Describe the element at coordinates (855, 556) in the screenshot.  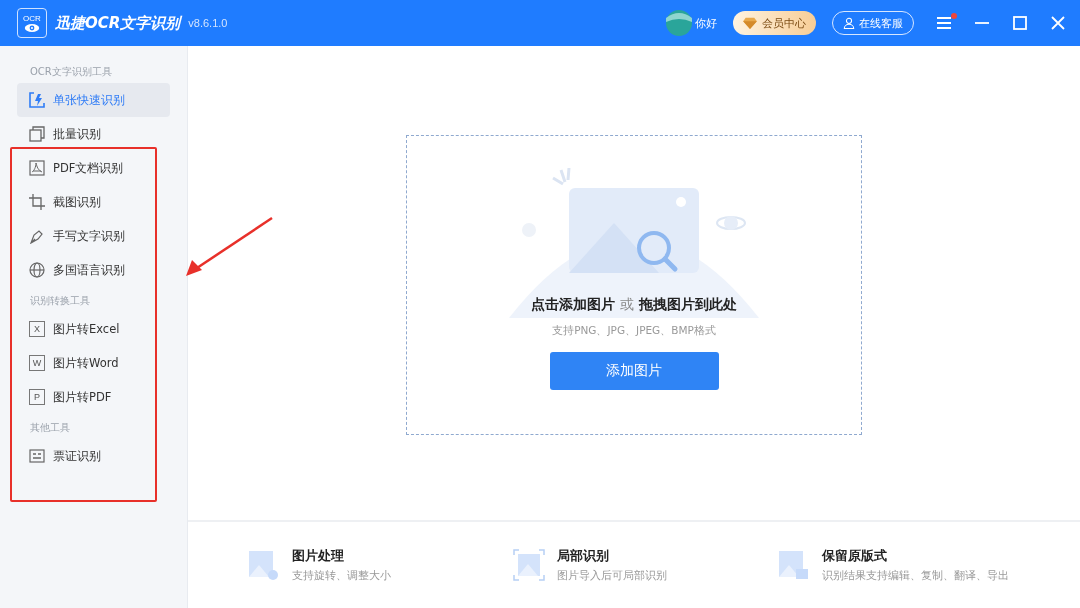
I see `feature-title: 保留原版式` at that location.